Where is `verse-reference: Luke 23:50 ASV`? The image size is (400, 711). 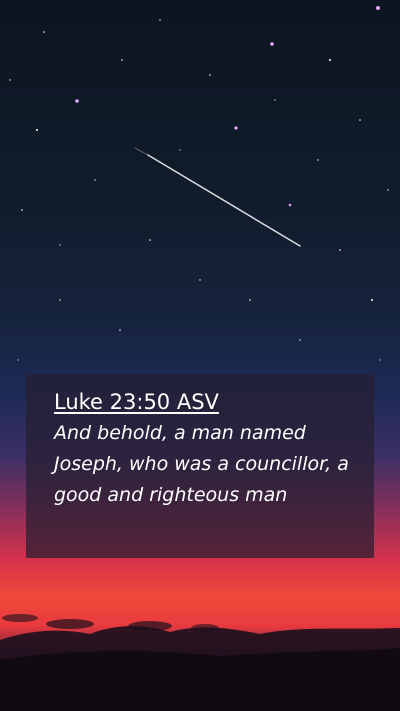
verse-reference: Luke 23:50 ASV is located at coordinates (206, 402).